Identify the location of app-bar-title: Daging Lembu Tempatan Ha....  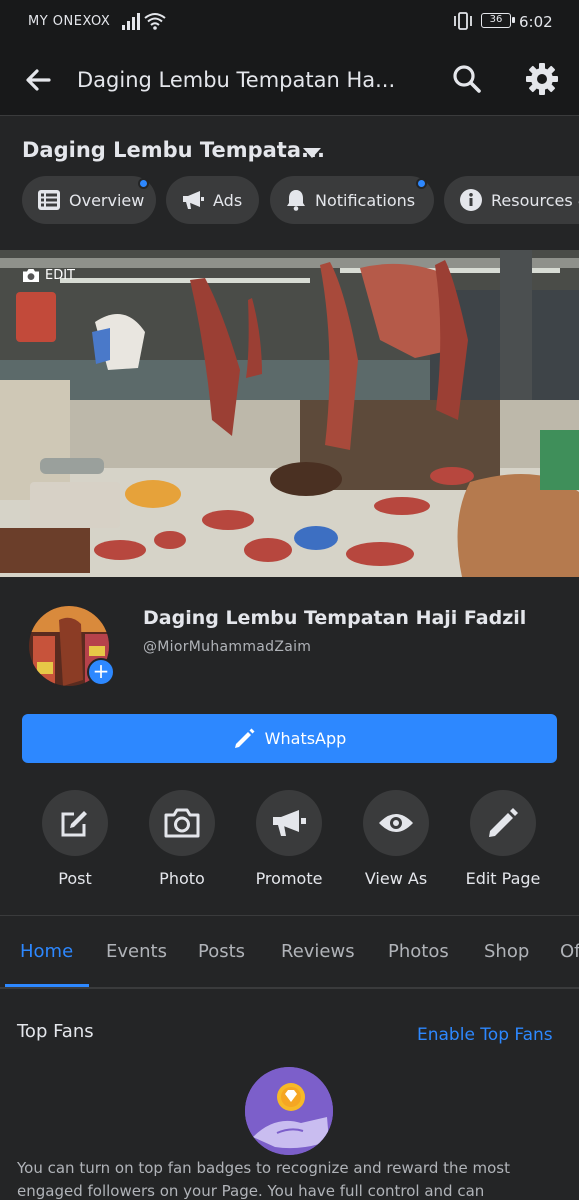
(236, 80).